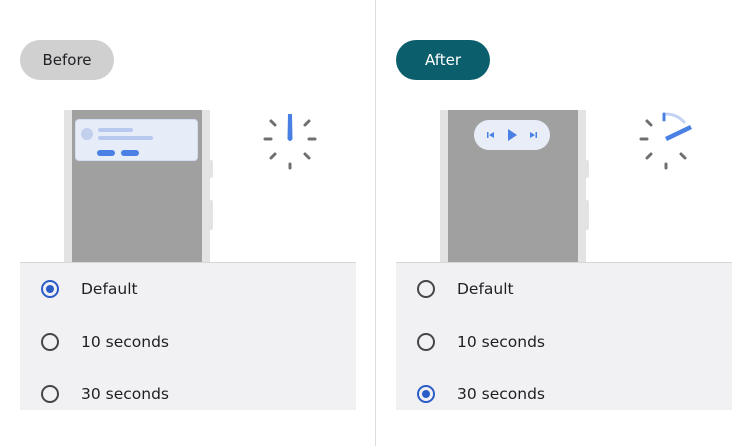  I want to click on play-icon, so click(512, 135).